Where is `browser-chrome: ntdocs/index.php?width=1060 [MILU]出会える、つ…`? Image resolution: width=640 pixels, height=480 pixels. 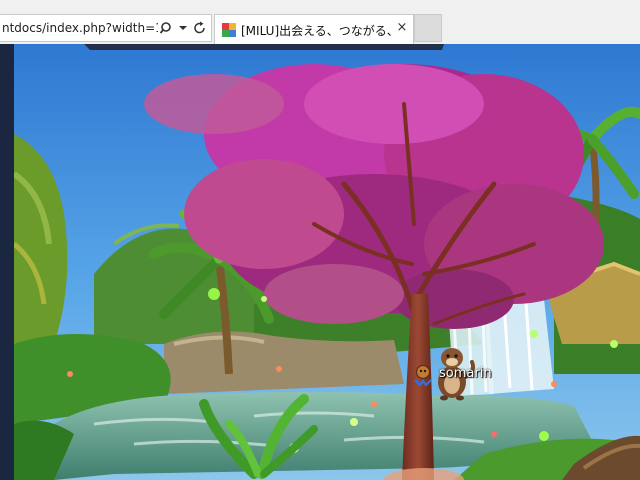
browser-chrome: ntdocs/index.php?width=1060 [MILU]出会える、つ… is located at coordinates (320, 22).